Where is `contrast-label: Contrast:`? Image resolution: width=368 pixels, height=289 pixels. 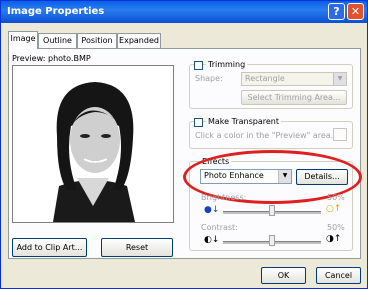 contrast-label: Contrast: is located at coordinates (219, 227).